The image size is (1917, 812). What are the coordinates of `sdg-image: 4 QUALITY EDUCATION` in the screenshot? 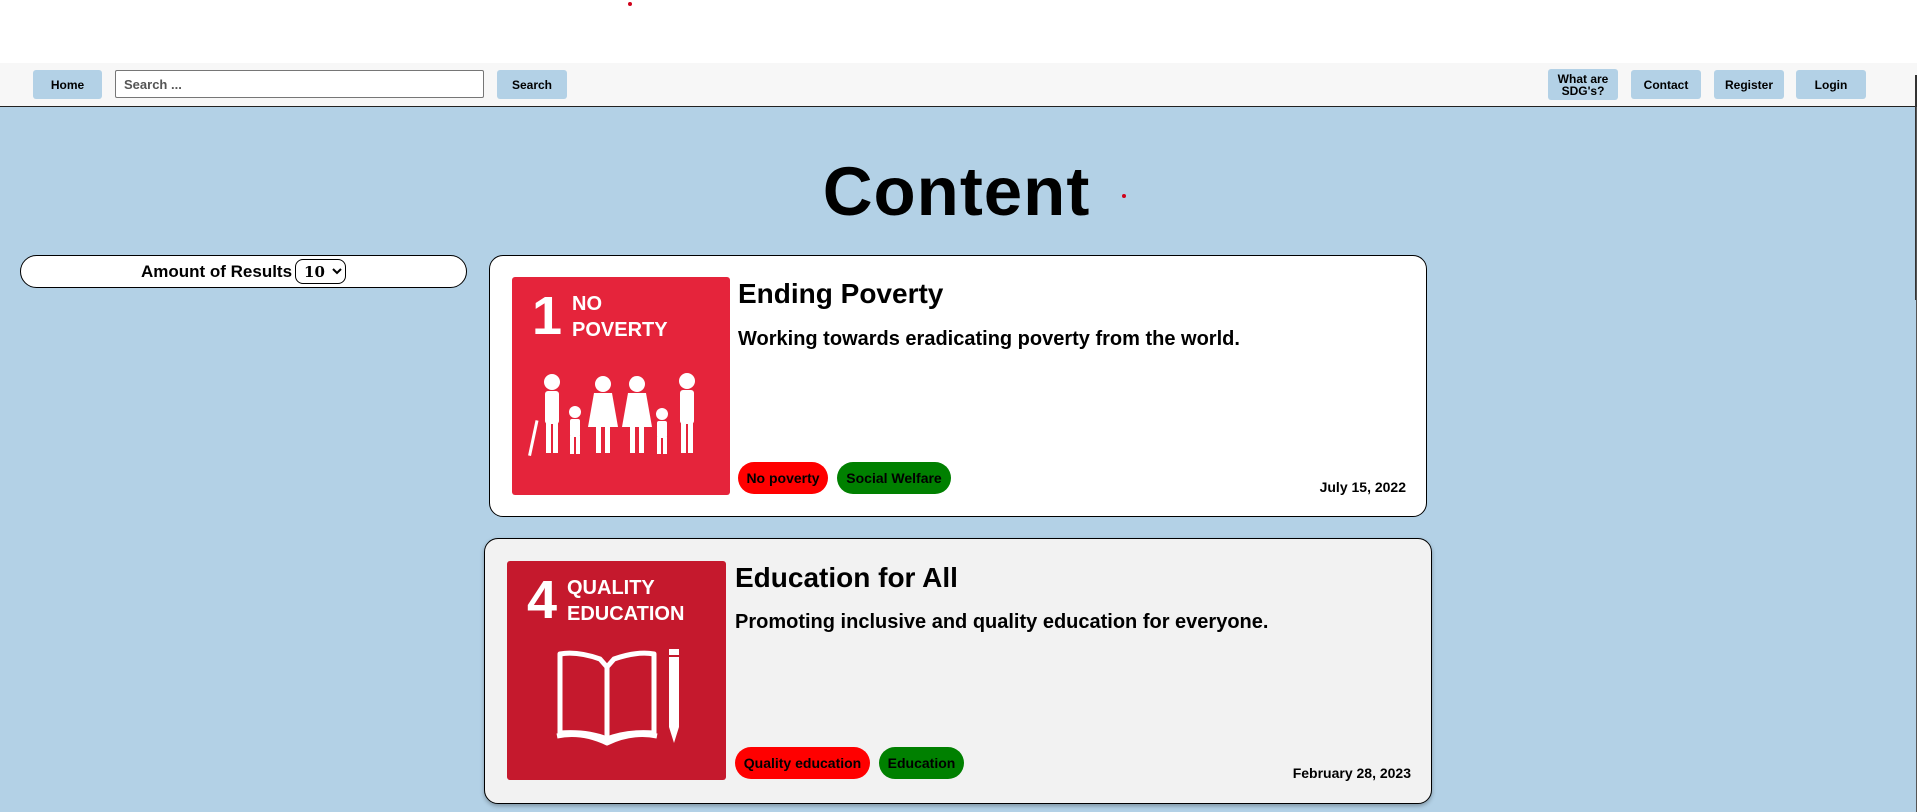 It's located at (616, 670).